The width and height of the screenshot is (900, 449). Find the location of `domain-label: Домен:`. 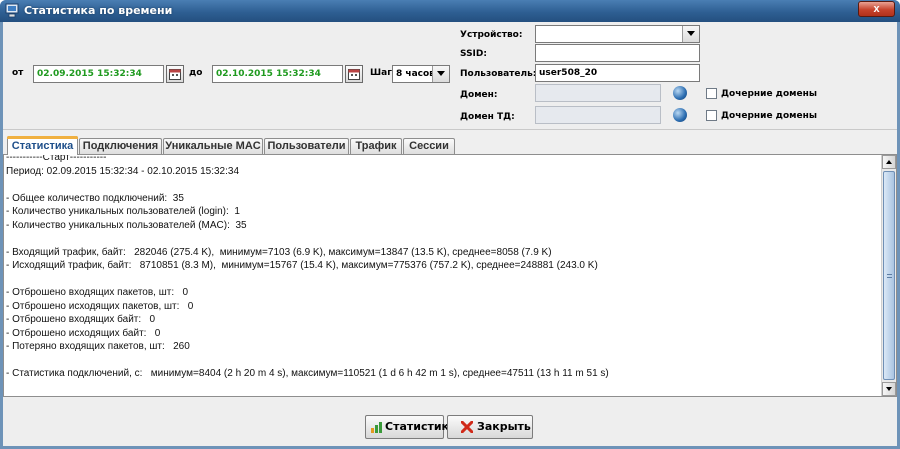

domain-label: Домен: is located at coordinates (479, 95).